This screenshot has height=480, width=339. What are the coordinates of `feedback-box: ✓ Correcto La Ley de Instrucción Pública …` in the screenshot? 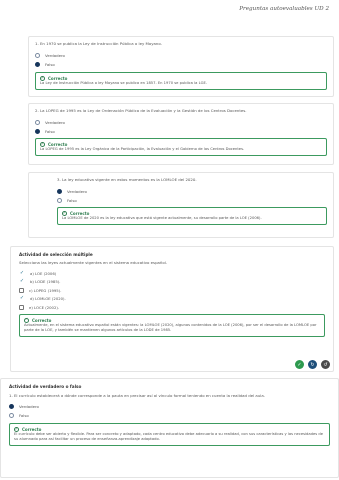 It's located at (181, 81).